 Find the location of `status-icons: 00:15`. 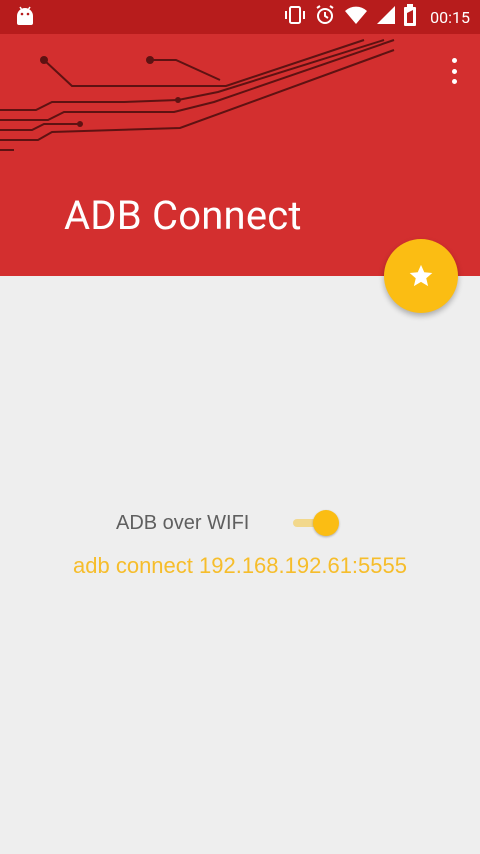

status-icons: 00:15 is located at coordinates (377, 17).